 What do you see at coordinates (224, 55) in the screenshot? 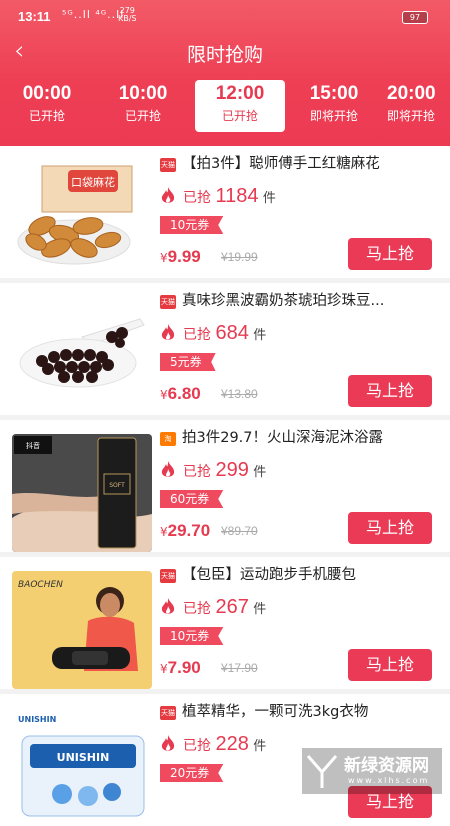
I see `page-title: 限时抢购` at bounding box center [224, 55].